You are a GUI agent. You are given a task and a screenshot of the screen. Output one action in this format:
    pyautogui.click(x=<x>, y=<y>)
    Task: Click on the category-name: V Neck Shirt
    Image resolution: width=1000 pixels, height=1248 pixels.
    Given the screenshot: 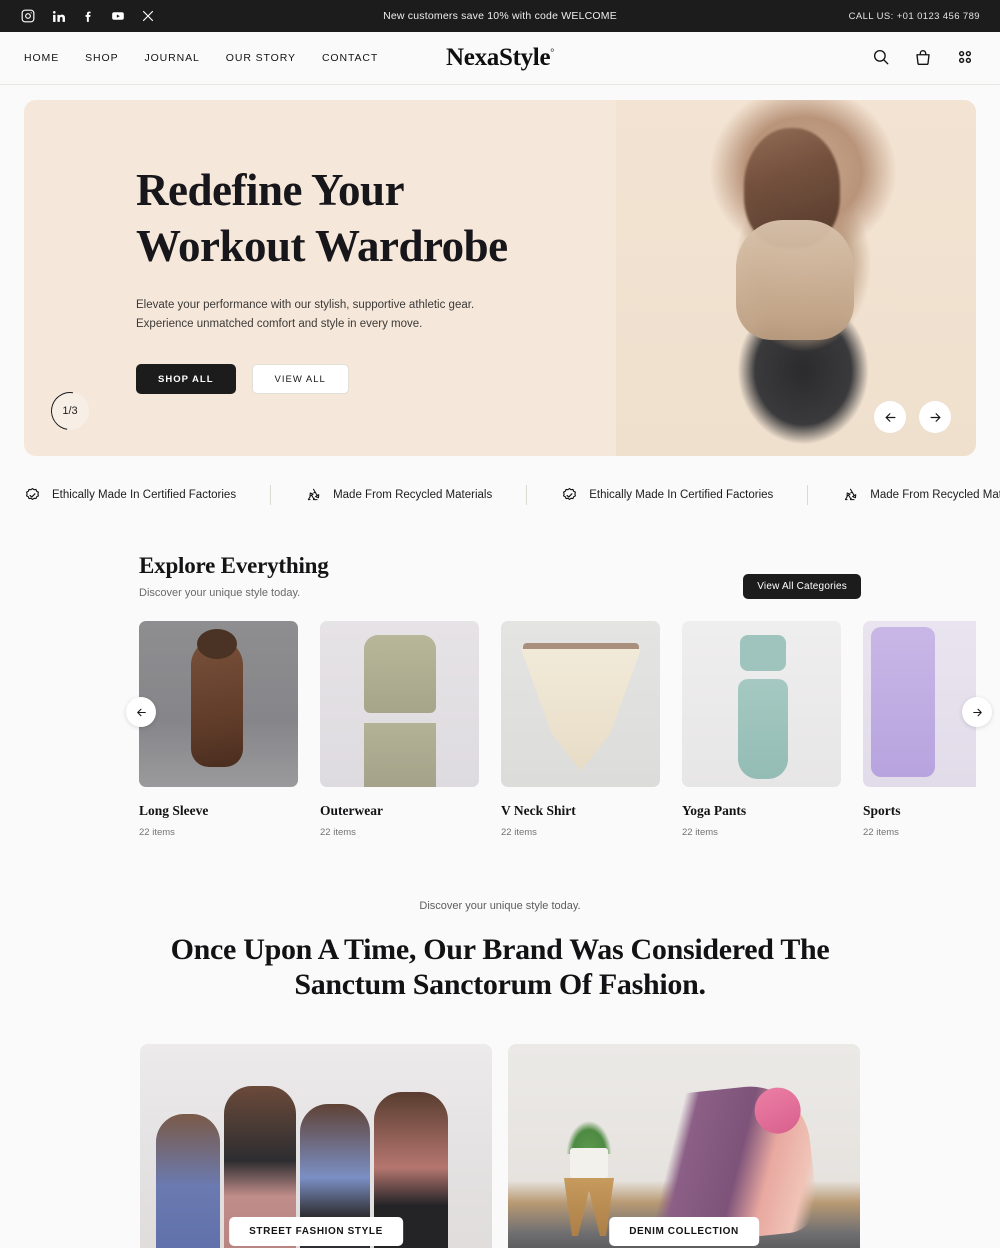 What is the action you would take?
    pyautogui.click(x=538, y=810)
    